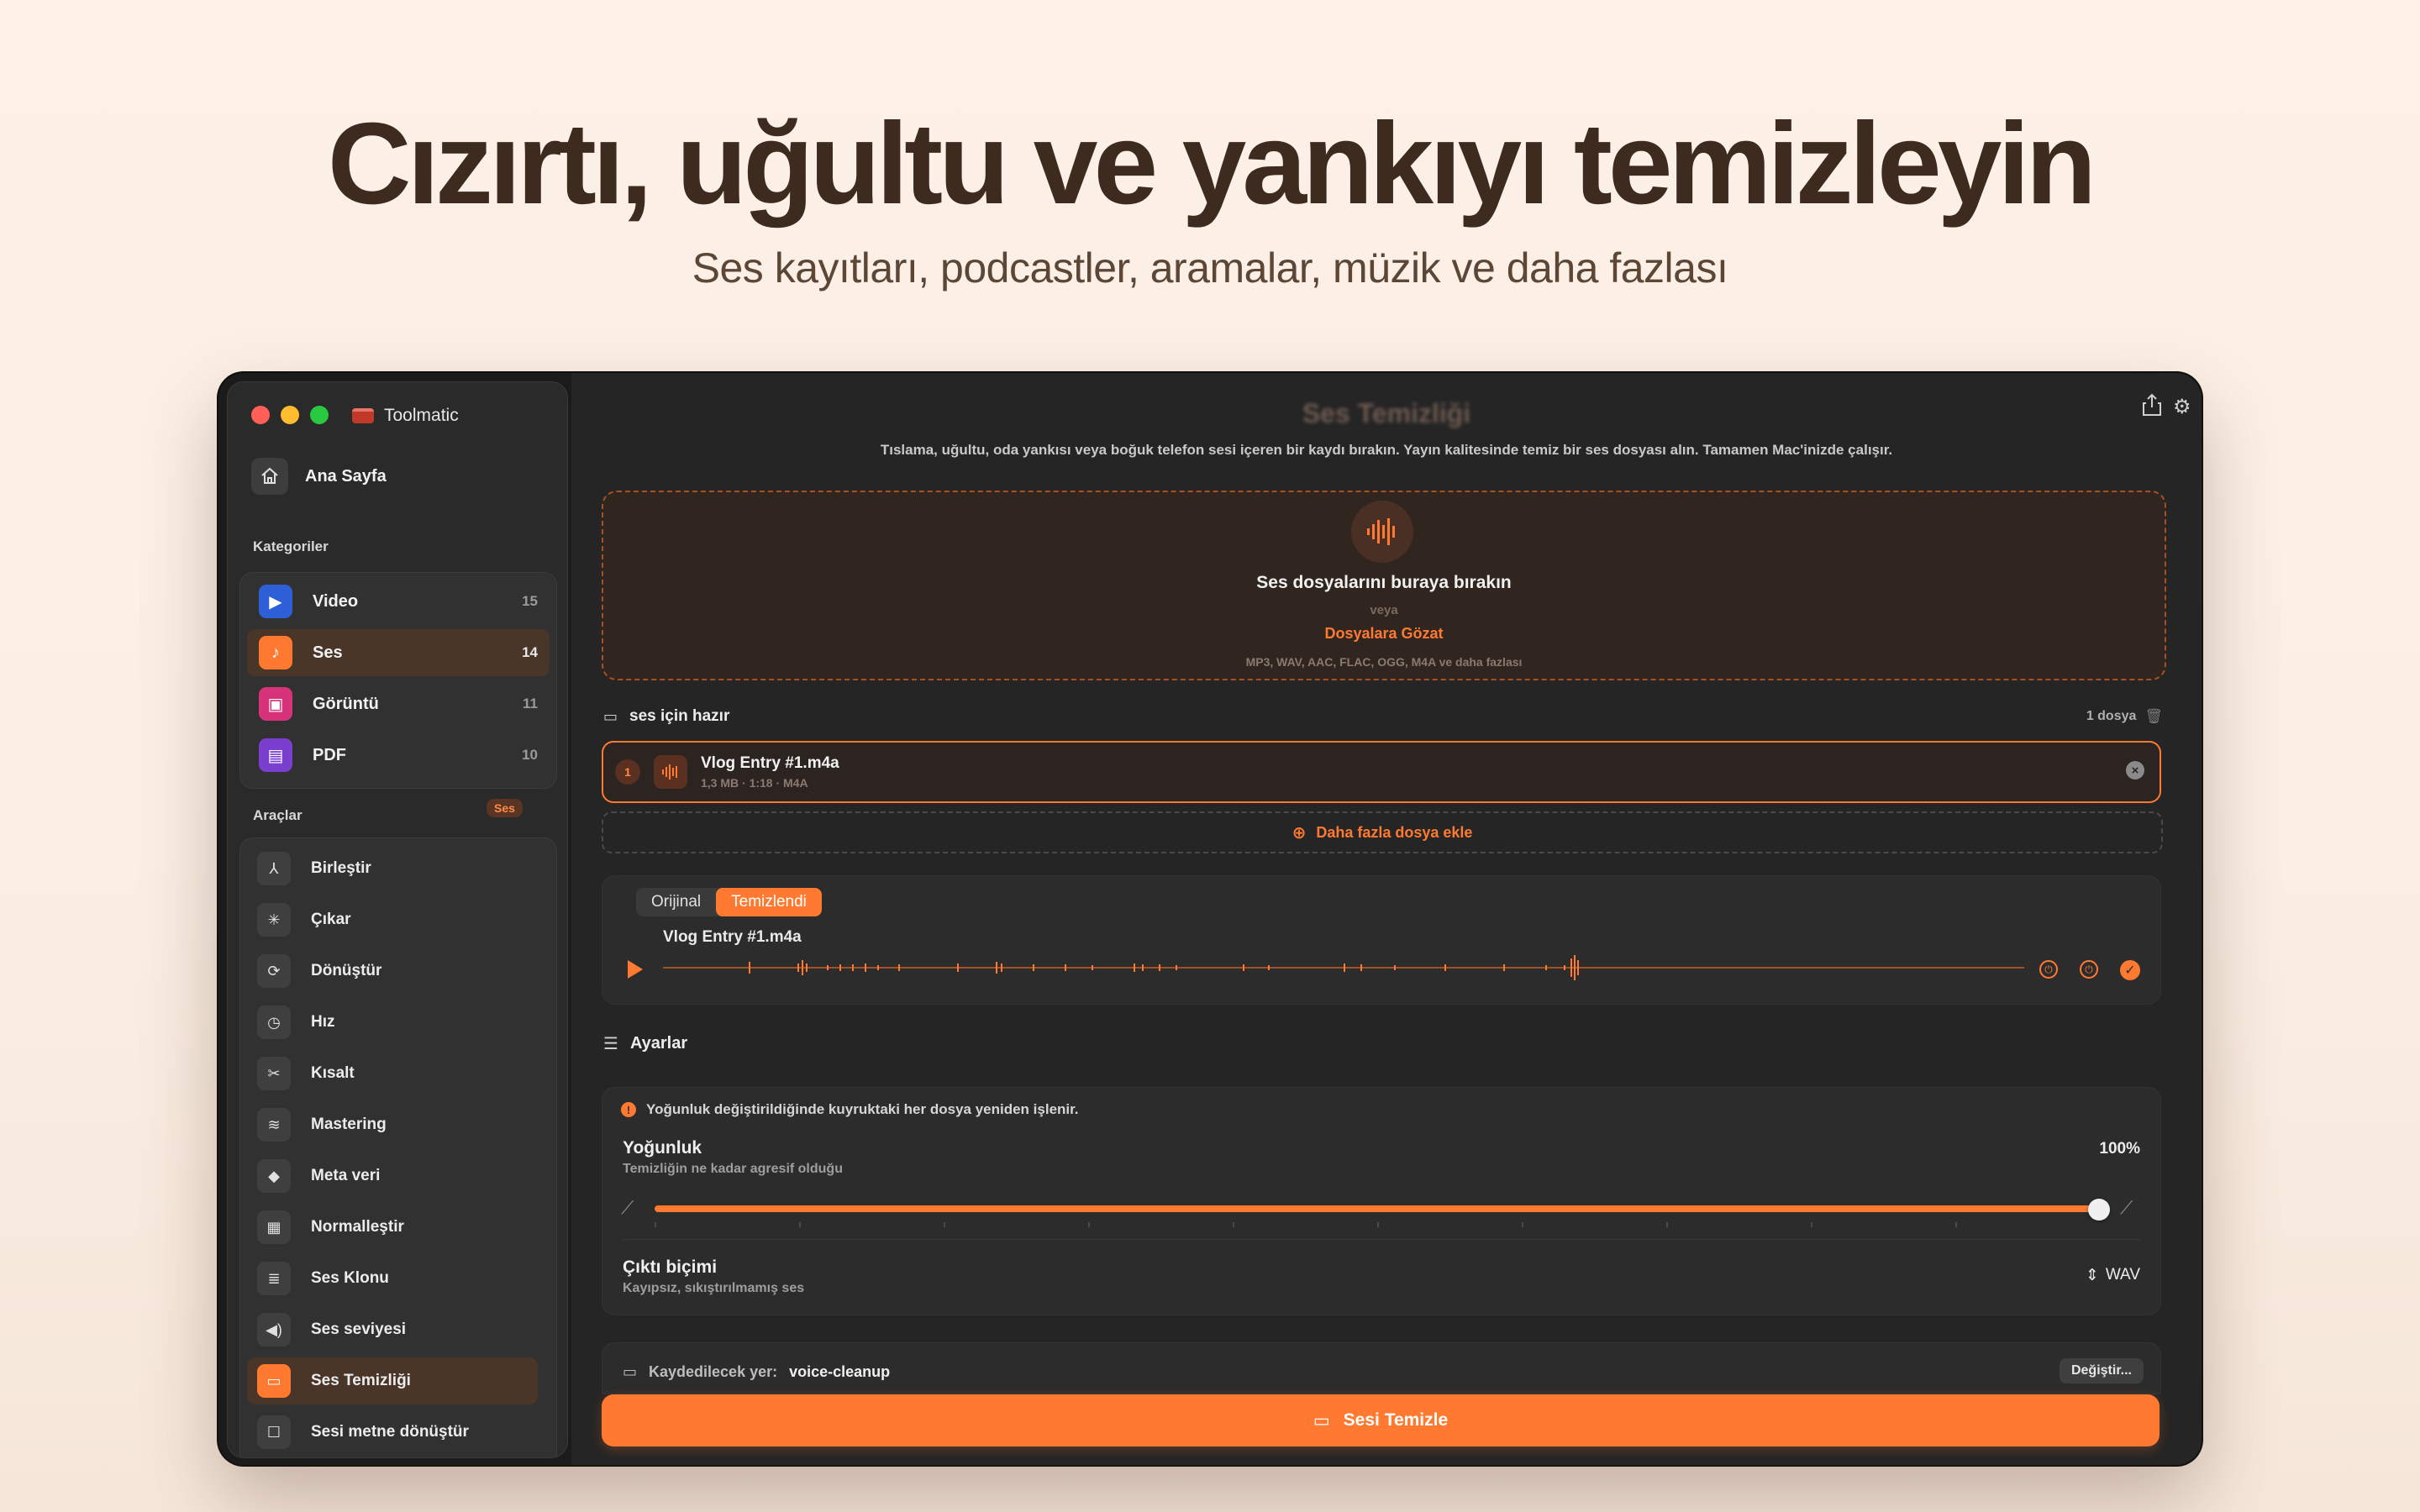 The width and height of the screenshot is (2420, 1512). I want to click on minimize-window-button, so click(290, 415).